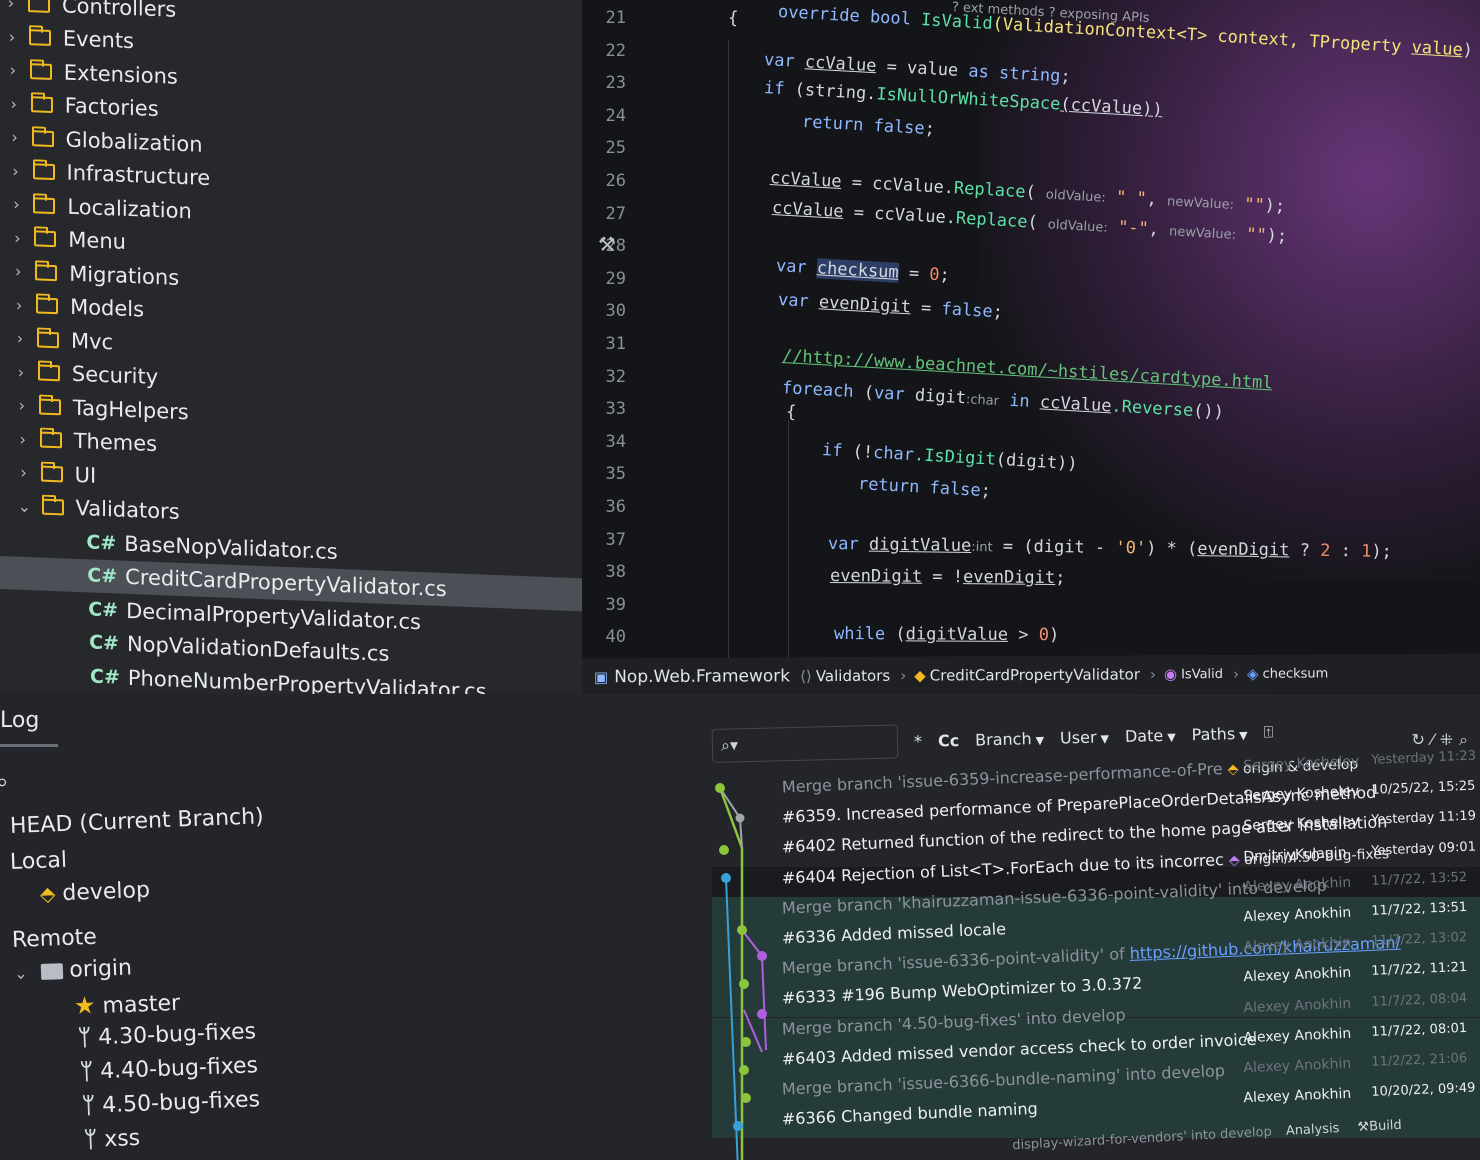 This screenshot has height=1160, width=1480. What do you see at coordinates (741, 971) in the screenshot?
I see `commit-graph` at bounding box center [741, 971].